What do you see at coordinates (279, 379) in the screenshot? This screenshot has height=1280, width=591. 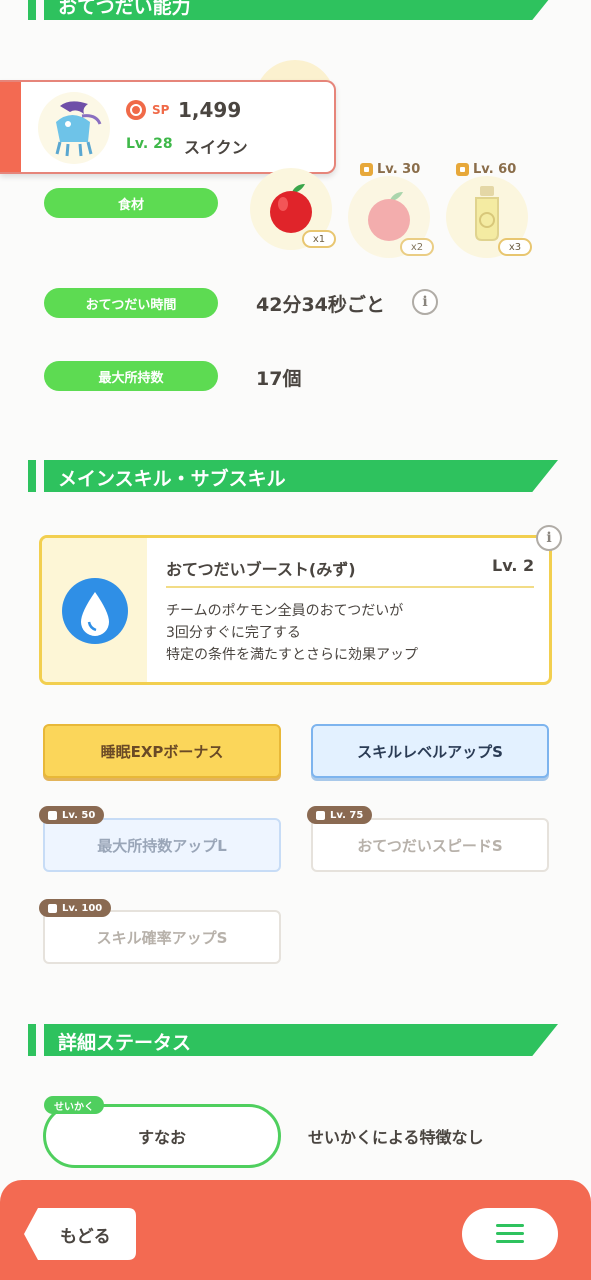 I see `max-carry-value: 17個` at bounding box center [279, 379].